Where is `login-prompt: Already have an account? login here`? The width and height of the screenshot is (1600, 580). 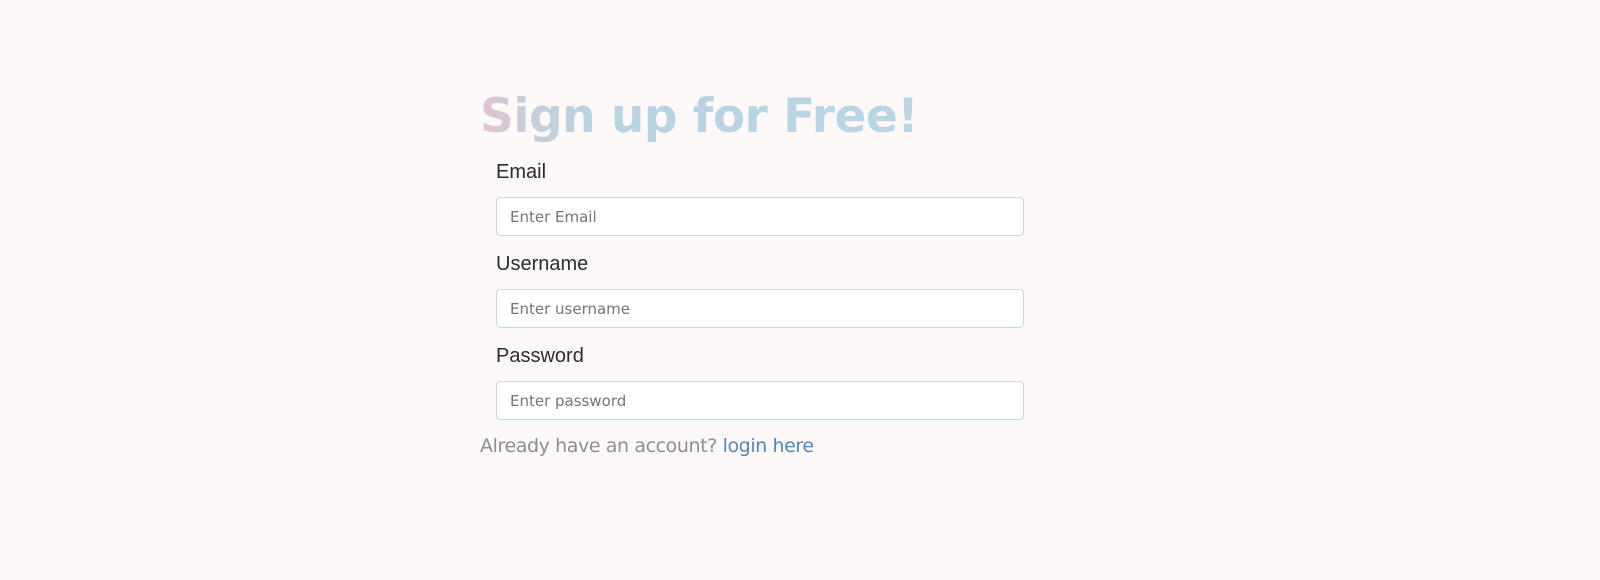
login-prompt: Already have an account? login here is located at coordinates (760, 446).